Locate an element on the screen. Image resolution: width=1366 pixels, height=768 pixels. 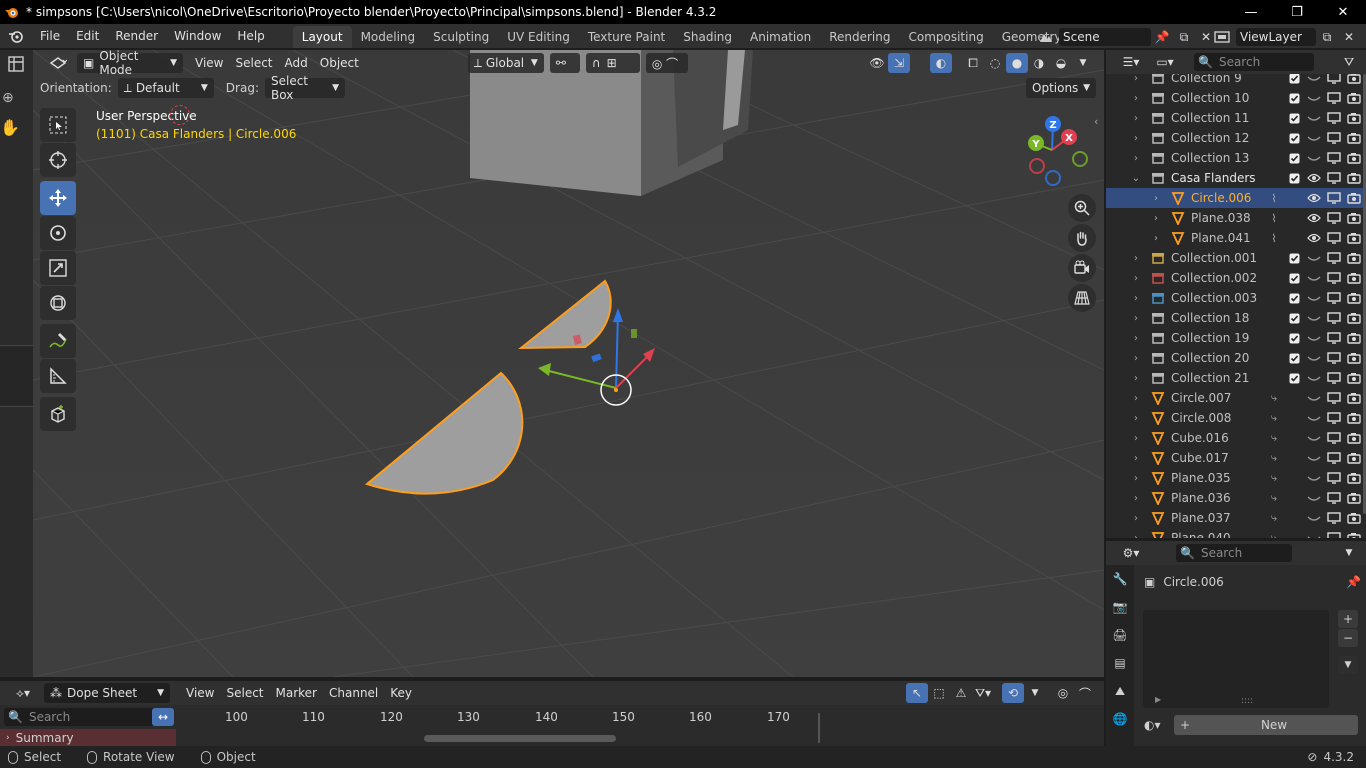
gizmo-toggle-icon: ⇲ is located at coordinates (899, 63).